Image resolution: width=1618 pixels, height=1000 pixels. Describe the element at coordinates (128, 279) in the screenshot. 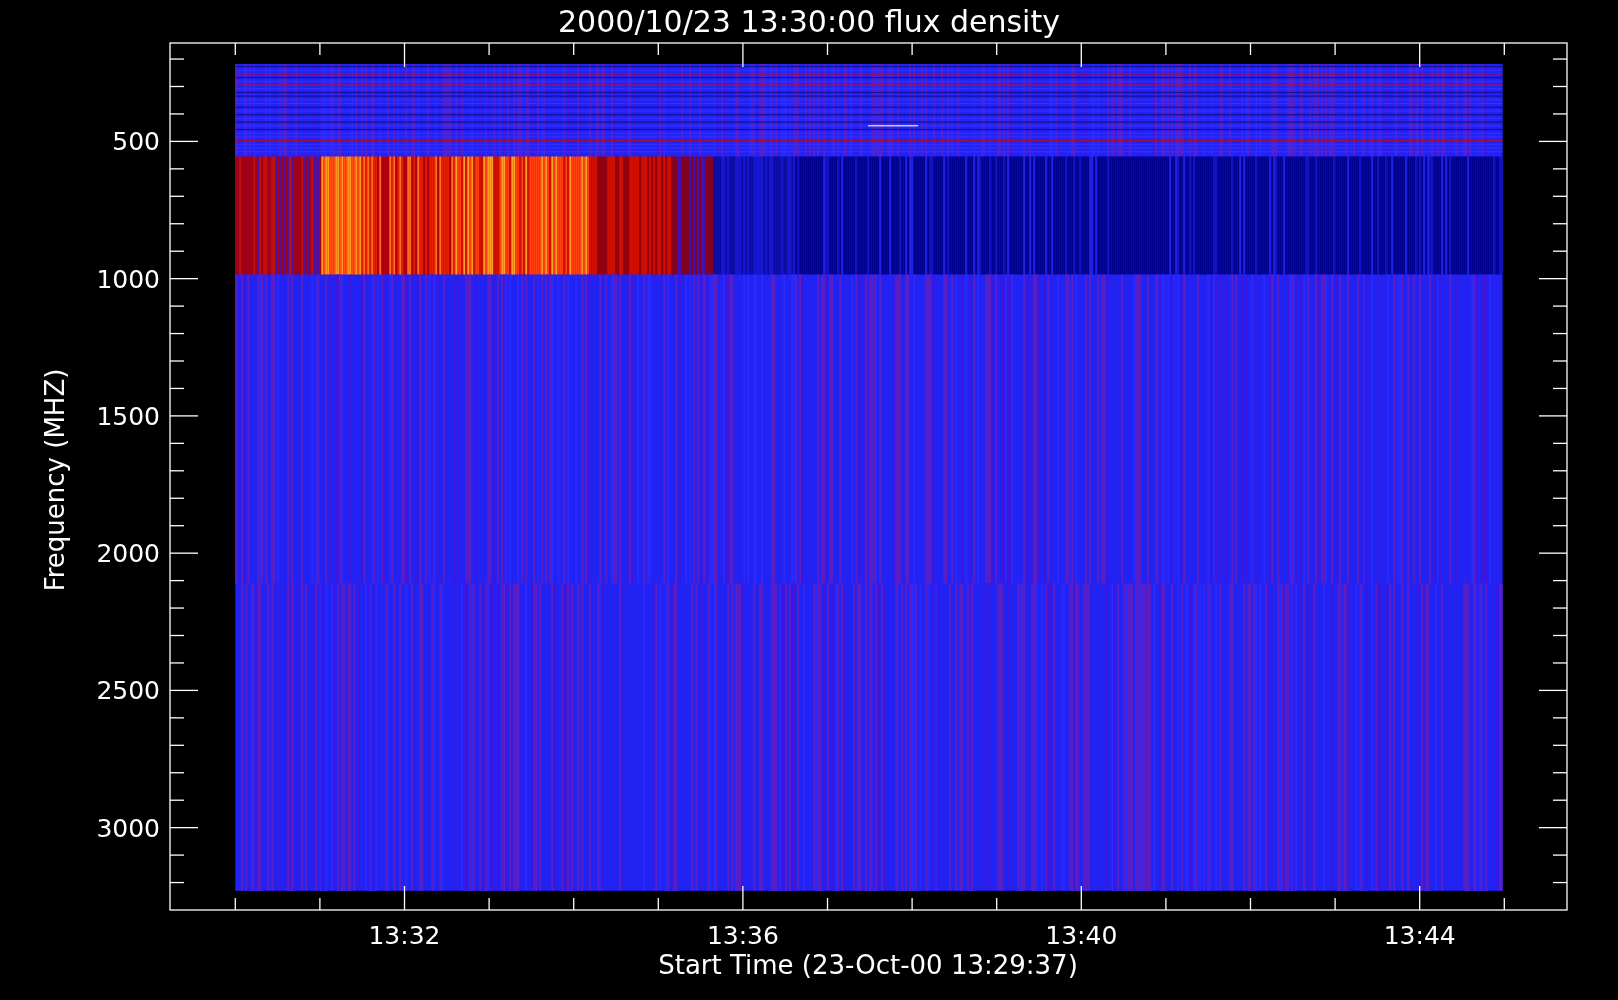

I see `tick-label: 1000` at that location.